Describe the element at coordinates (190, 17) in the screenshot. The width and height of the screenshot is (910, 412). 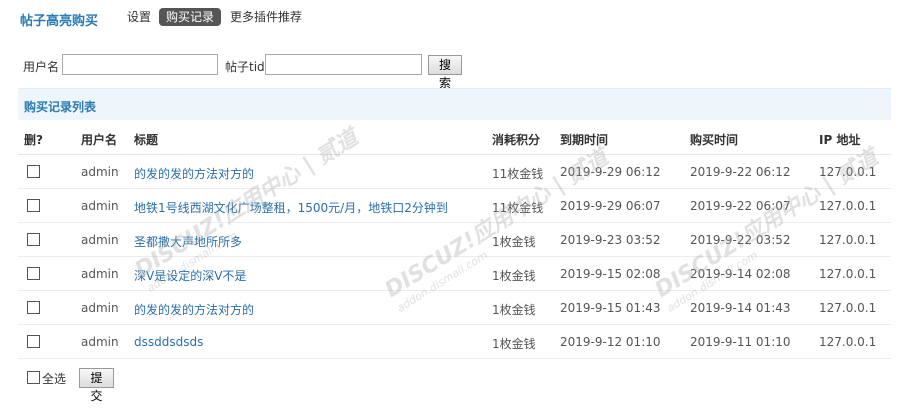
I see `tab-purchase-records: 购买记录` at that location.